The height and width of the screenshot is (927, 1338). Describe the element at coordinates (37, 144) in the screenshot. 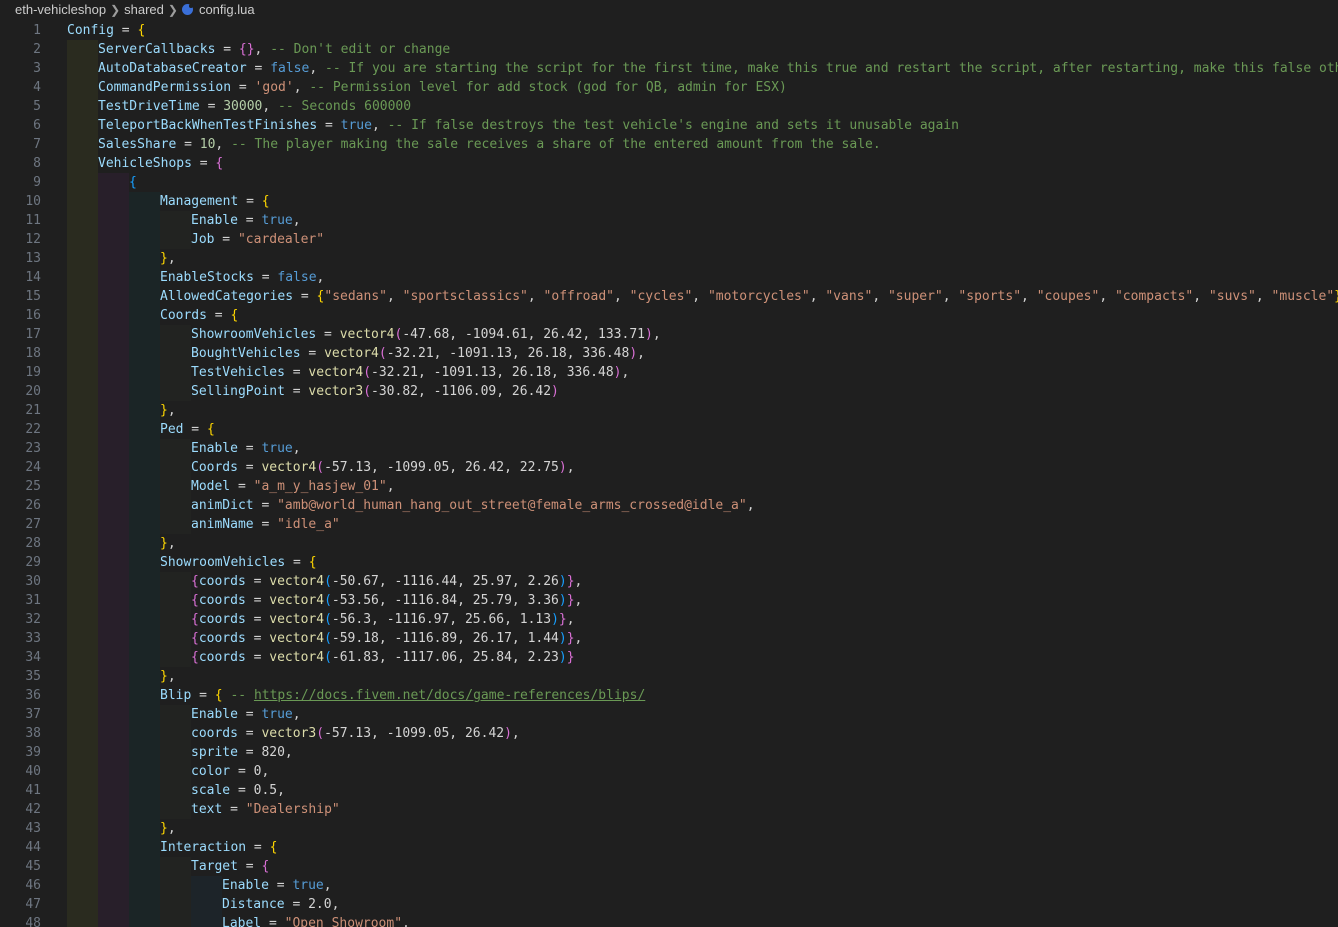

I see `line-number: 7` at that location.